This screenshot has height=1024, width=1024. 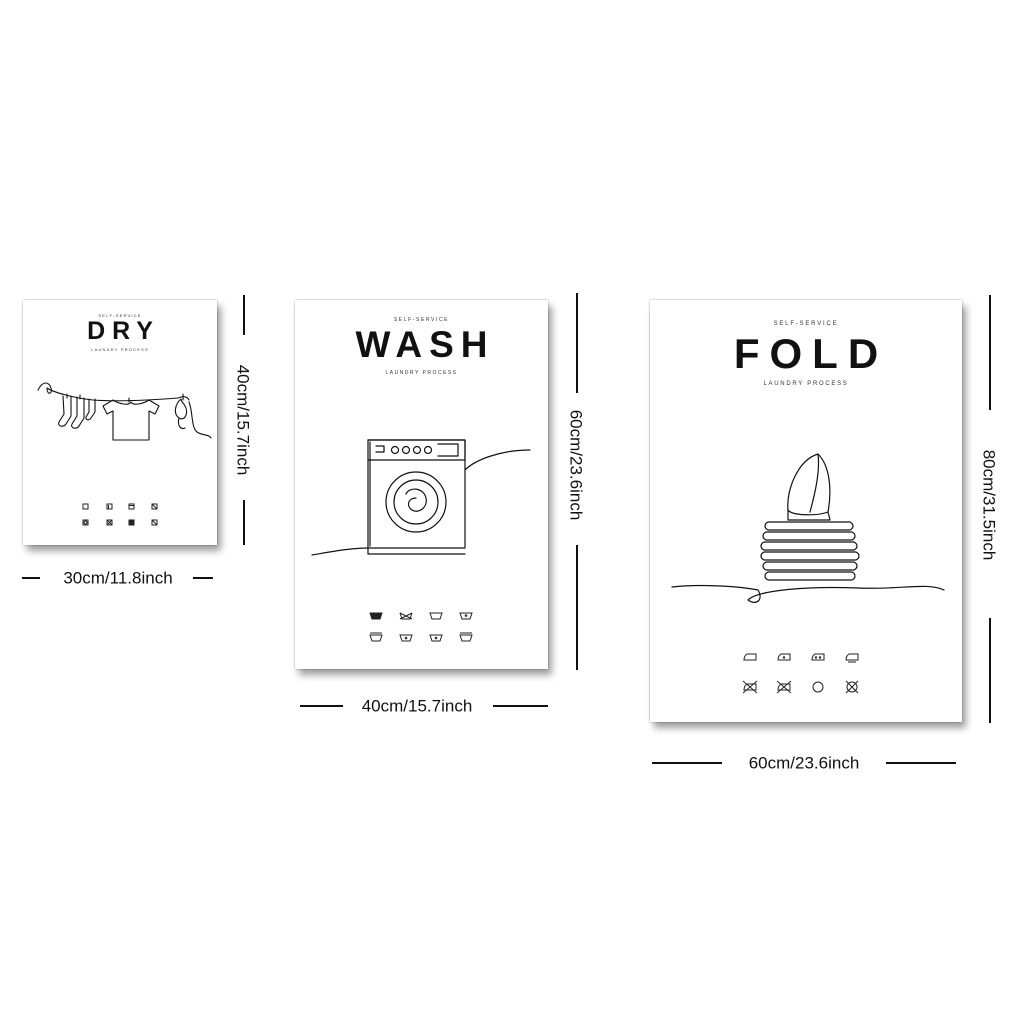 I want to click on poster-title: FOLD, so click(x=811, y=353).